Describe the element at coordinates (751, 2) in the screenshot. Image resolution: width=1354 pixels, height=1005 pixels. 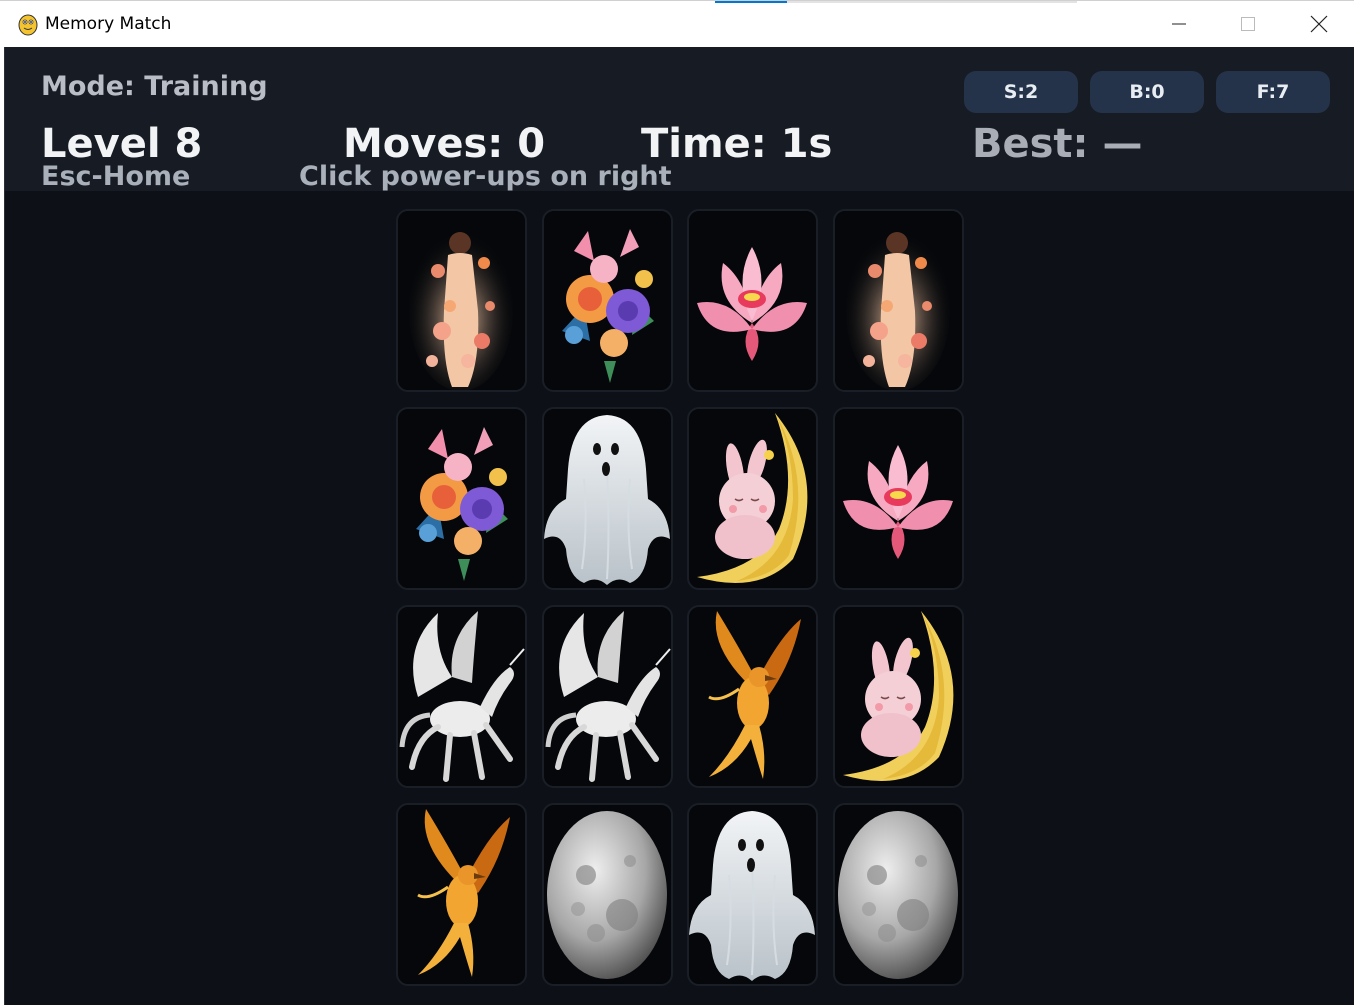
I see `titlebar-accent` at that location.